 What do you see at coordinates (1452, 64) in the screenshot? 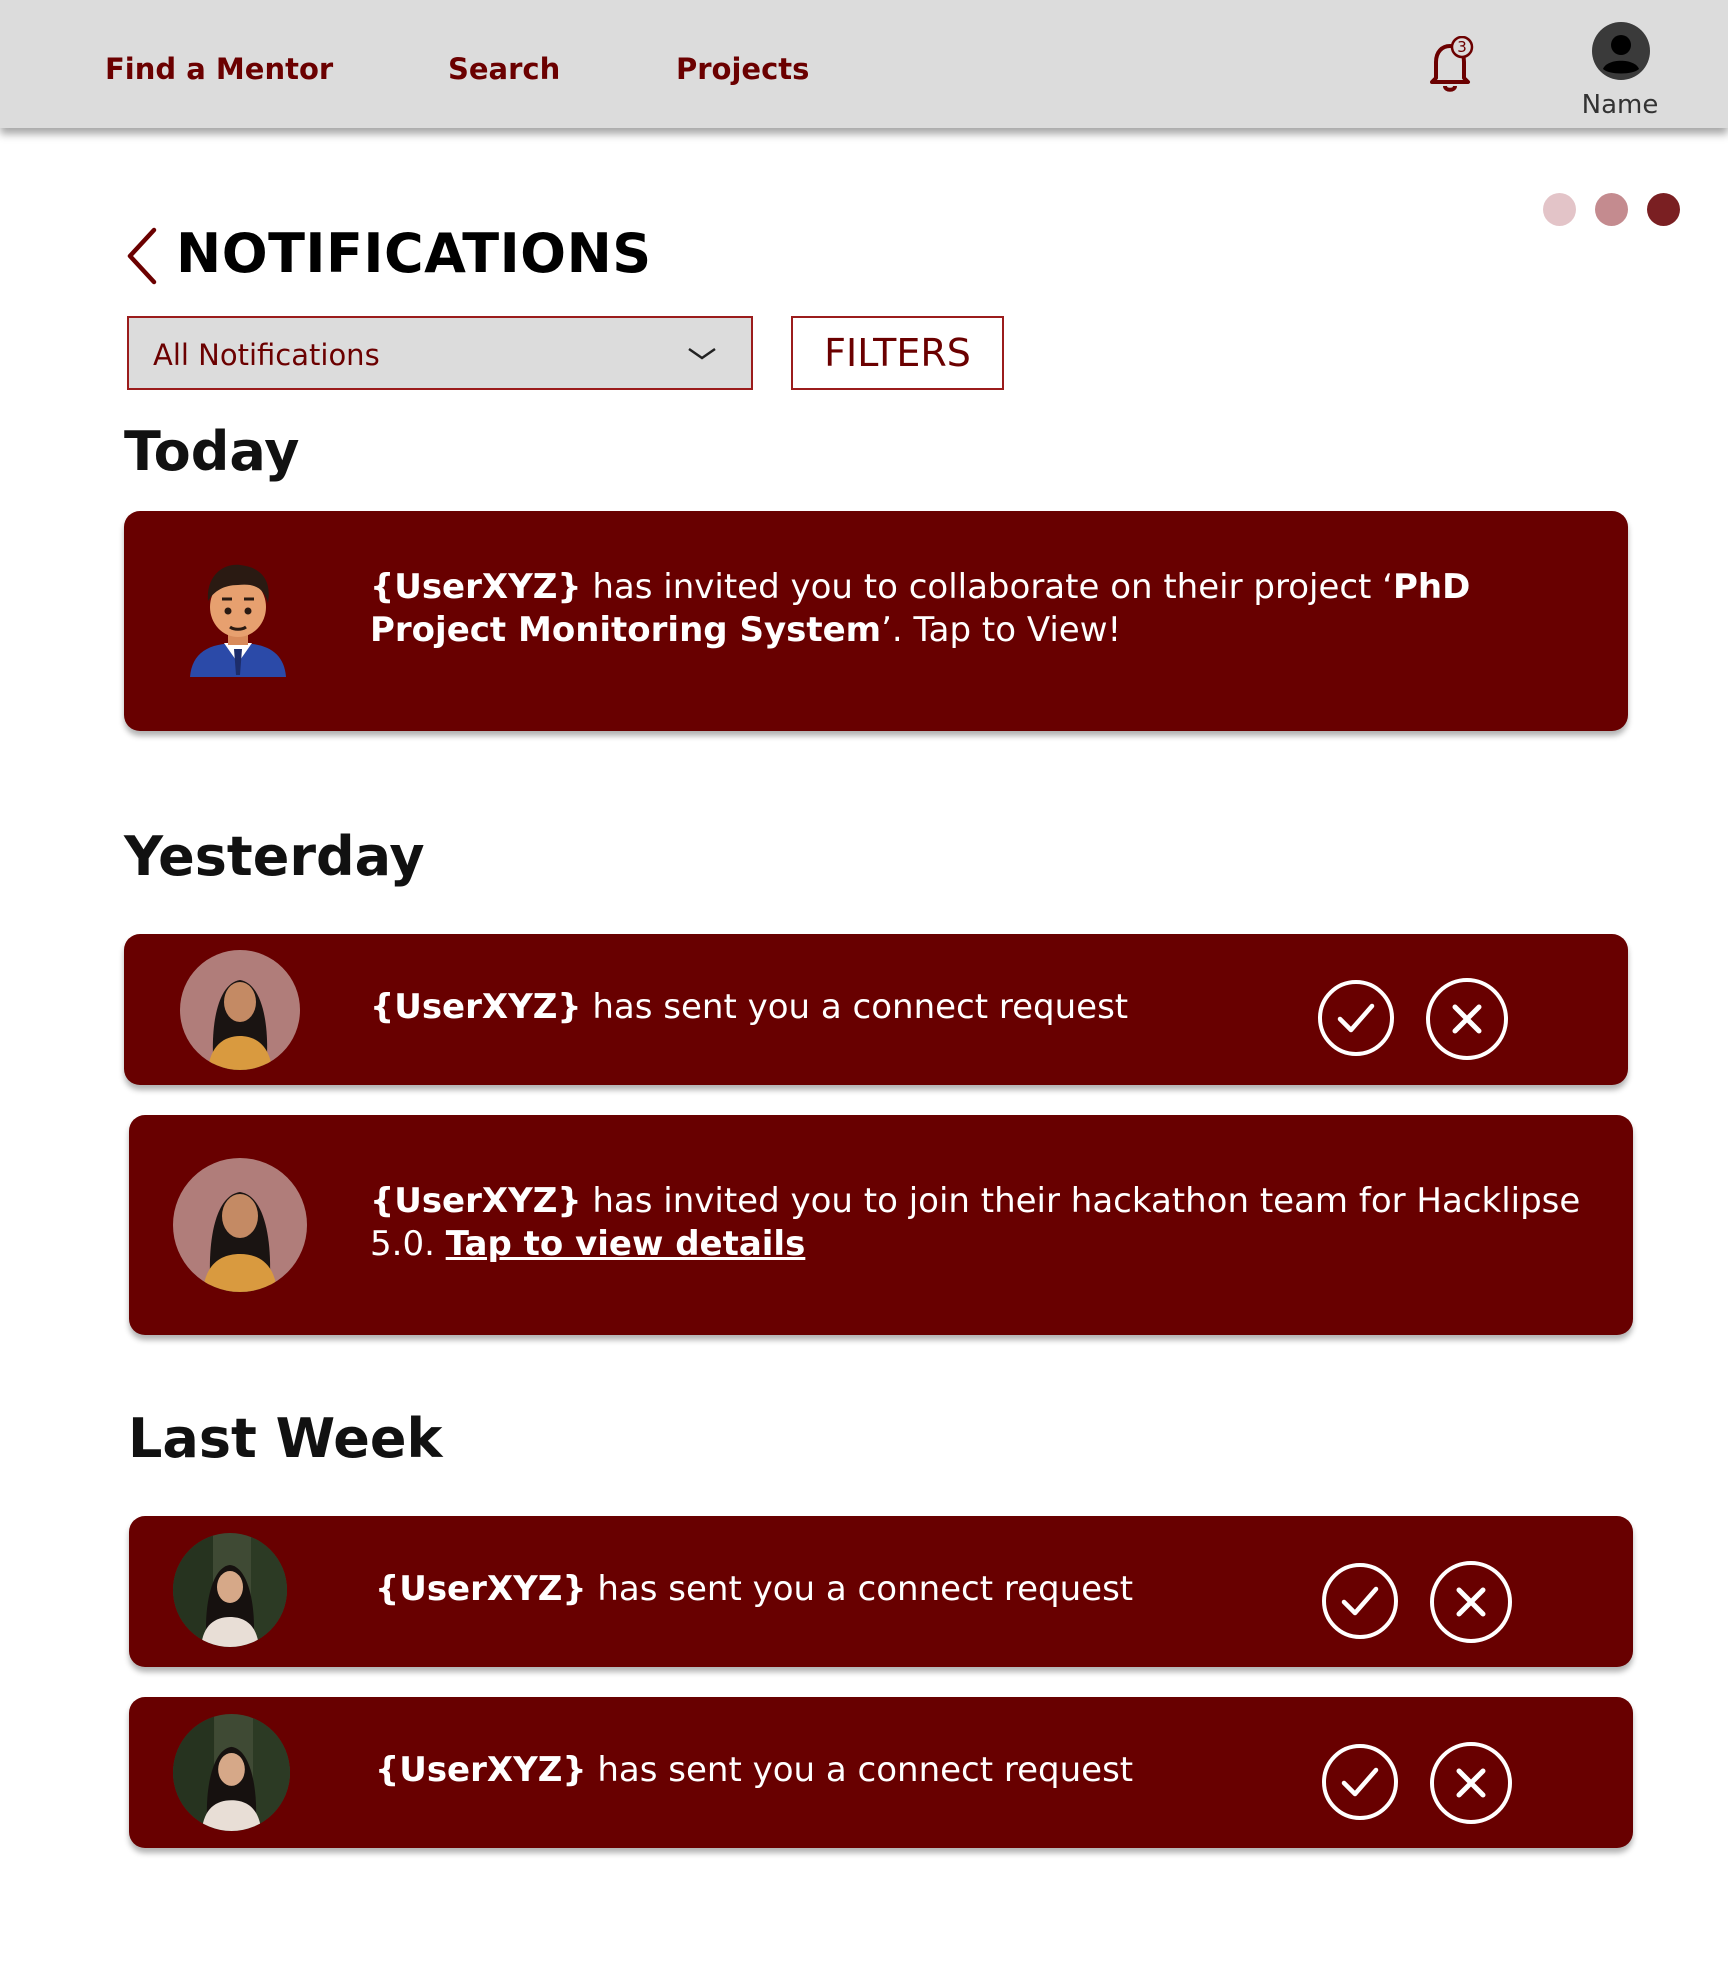
I see `notification-bell-icon: 3` at bounding box center [1452, 64].